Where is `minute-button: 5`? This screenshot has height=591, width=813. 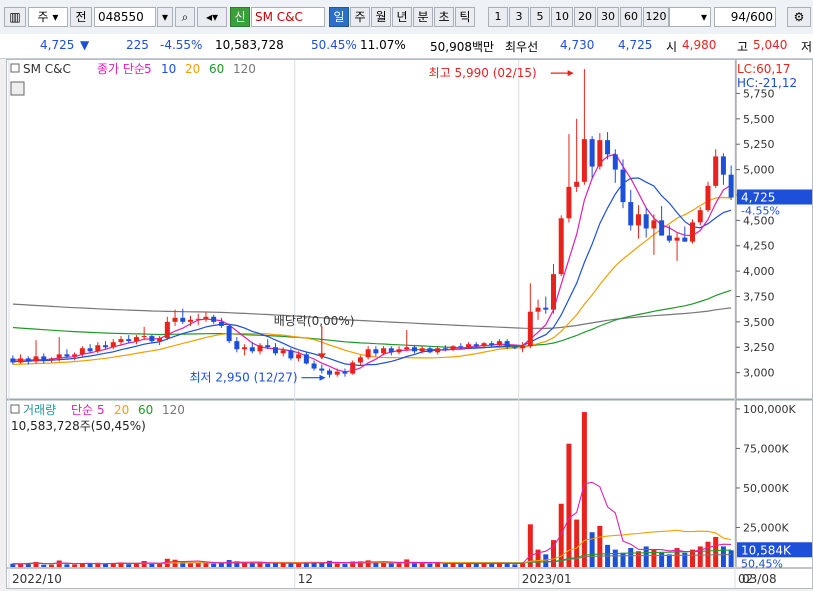
minute-button: 5 is located at coordinates (540, 17).